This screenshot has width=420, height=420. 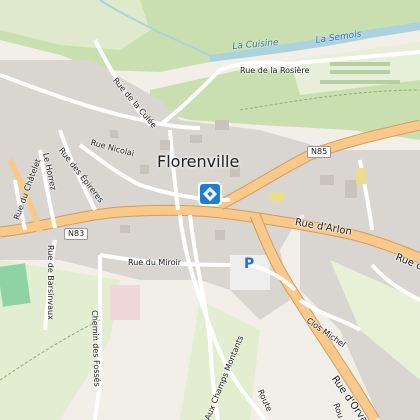 What do you see at coordinates (275, 70) in the screenshot?
I see `street-label-rosiere: Rue de la Rosière` at bounding box center [275, 70].